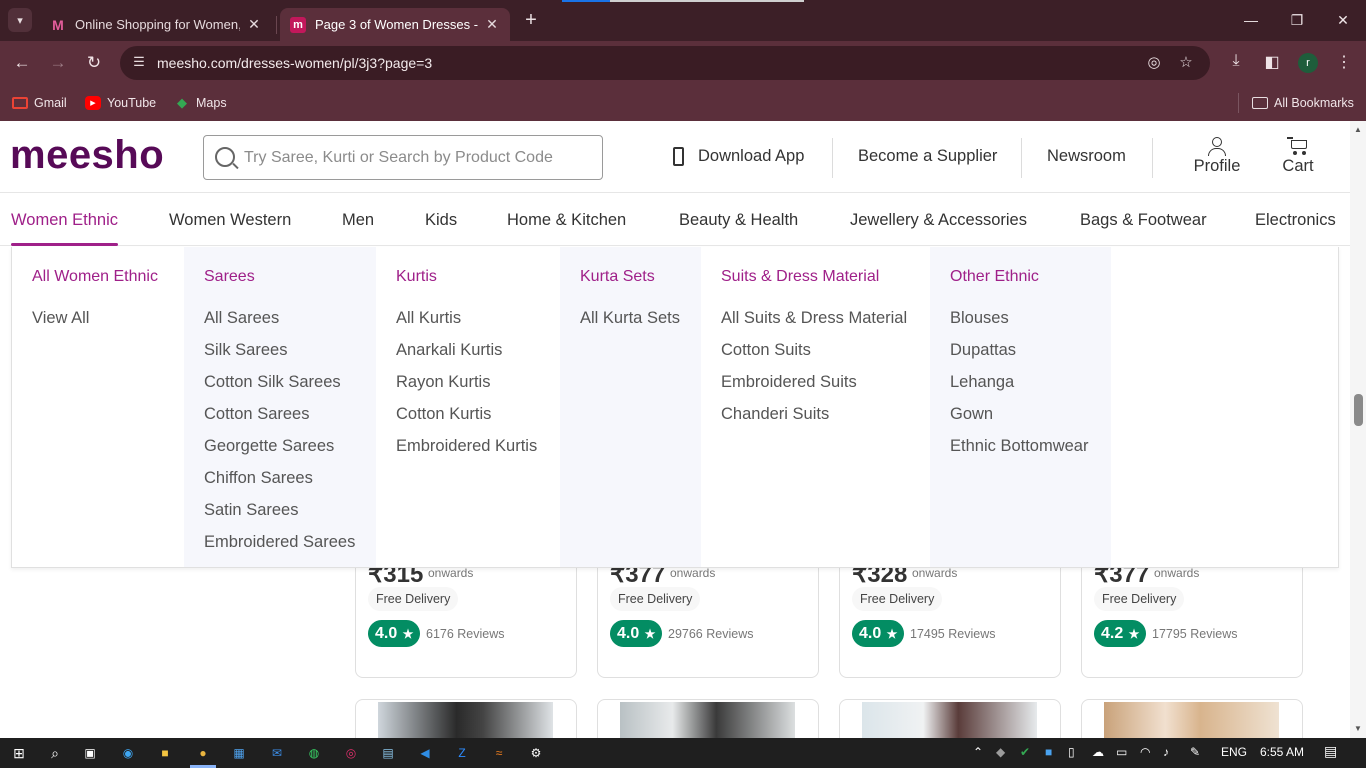 This screenshot has width=1366, height=768. Describe the element at coordinates (814, 318) in the screenshot. I see `menu-item: All Suits & Dress Material` at that location.